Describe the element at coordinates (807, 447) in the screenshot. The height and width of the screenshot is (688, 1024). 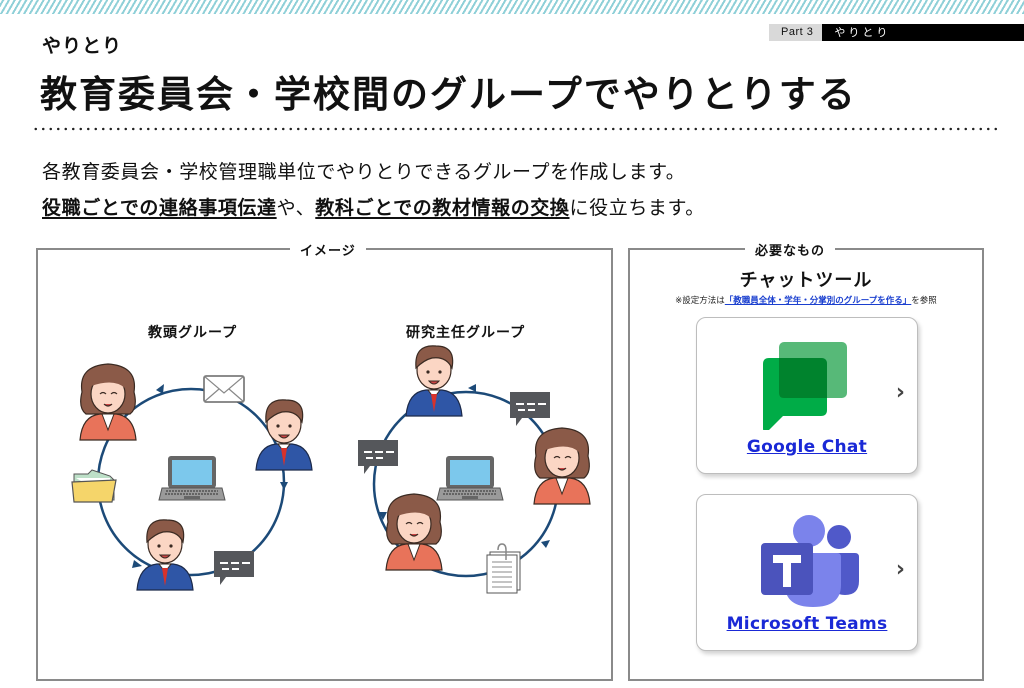
I see `google-chat-link: Google Chat` at that location.